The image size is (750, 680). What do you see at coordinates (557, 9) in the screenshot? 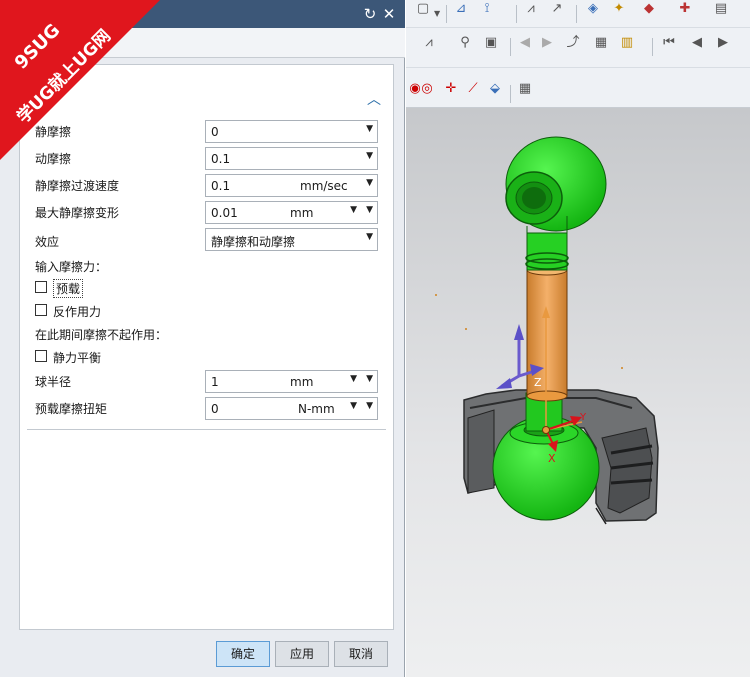
I see `xy-plot-icon: ↗` at bounding box center [557, 9].